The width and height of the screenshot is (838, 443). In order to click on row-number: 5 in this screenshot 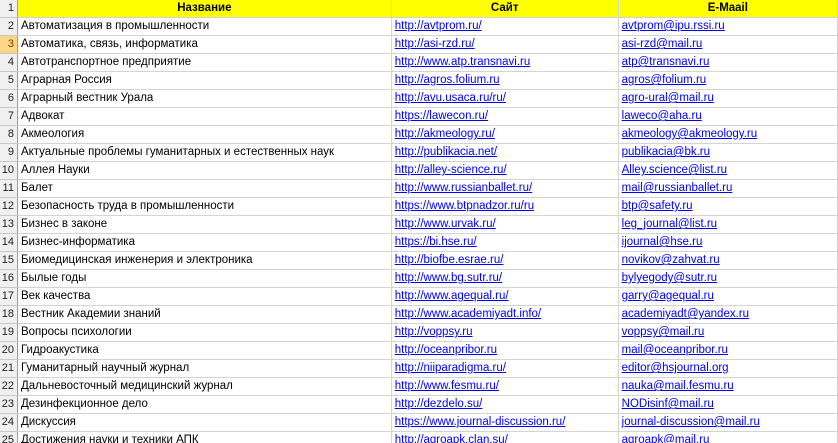, I will do `click(9, 80)`.